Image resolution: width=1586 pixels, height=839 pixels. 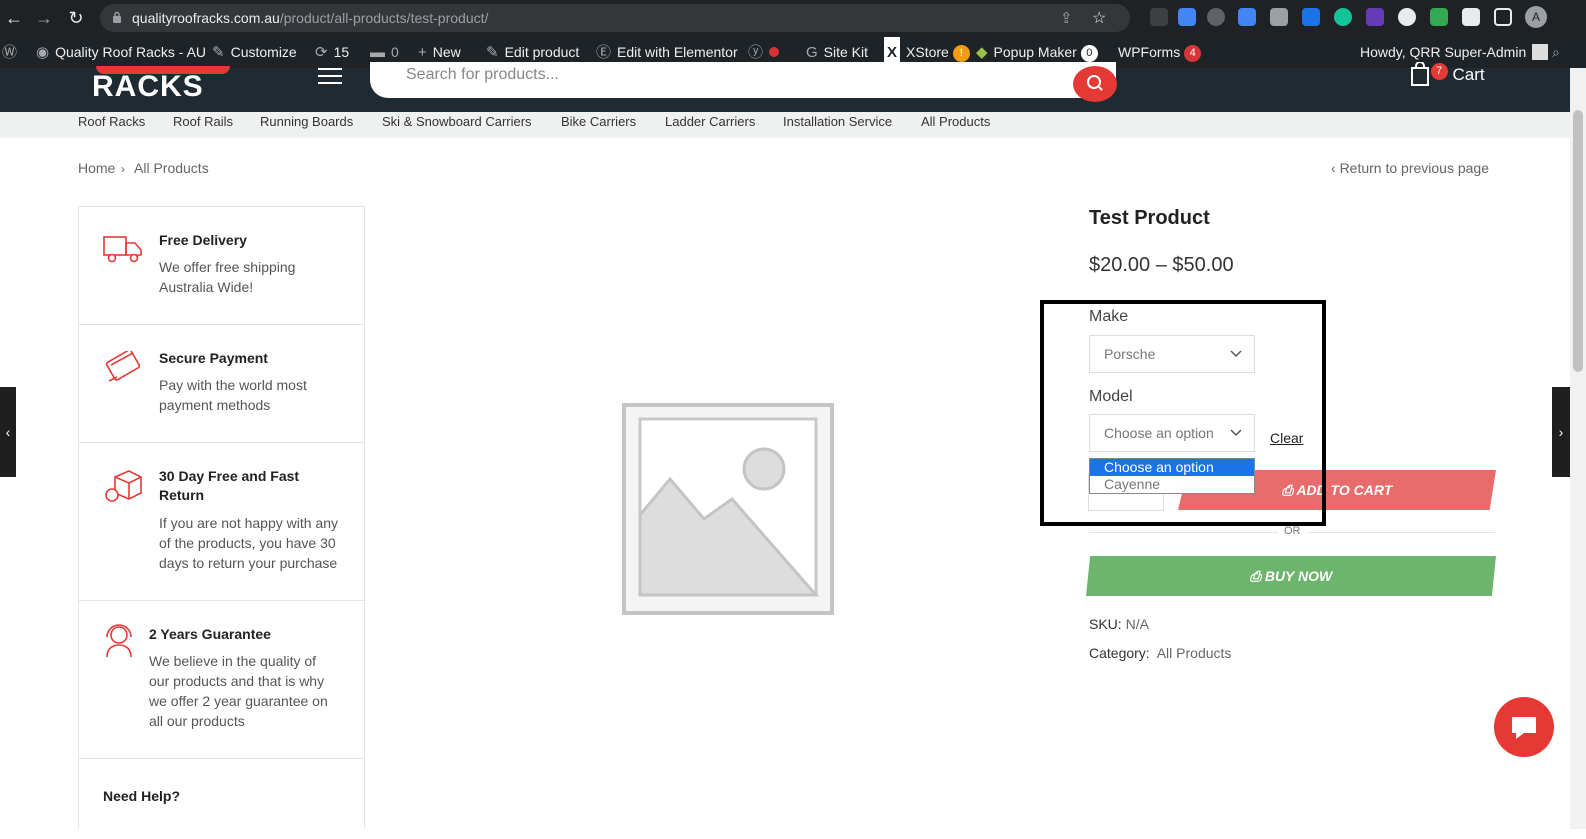 I want to click on admin-wpforms: WPForms 4, so click(x=1160, y=52).